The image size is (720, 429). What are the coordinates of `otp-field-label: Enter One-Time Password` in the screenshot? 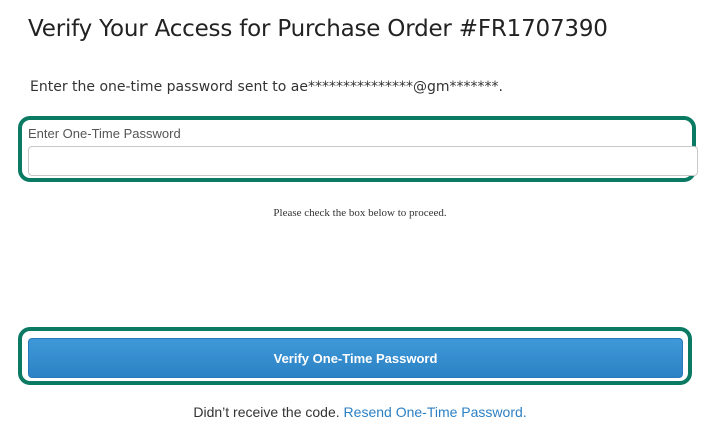 It's located at (104, 133).